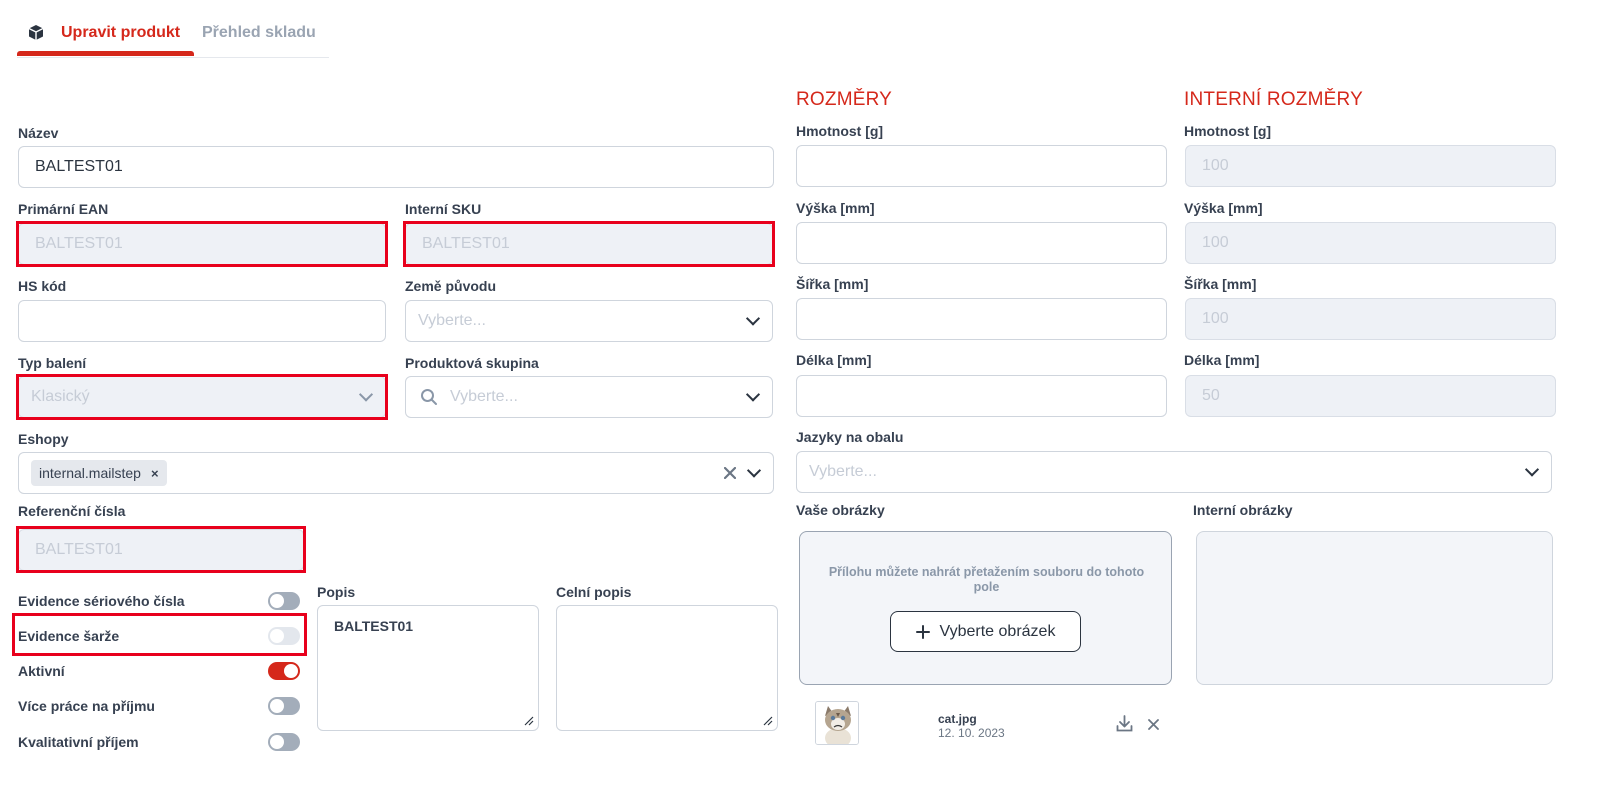 The image size is (1617, 791). What do you see at coordinates (1228, 131) in the screenshot?
I see `internal-weight-label: Hmotnost [g]` at bounding box center [1228, 131].